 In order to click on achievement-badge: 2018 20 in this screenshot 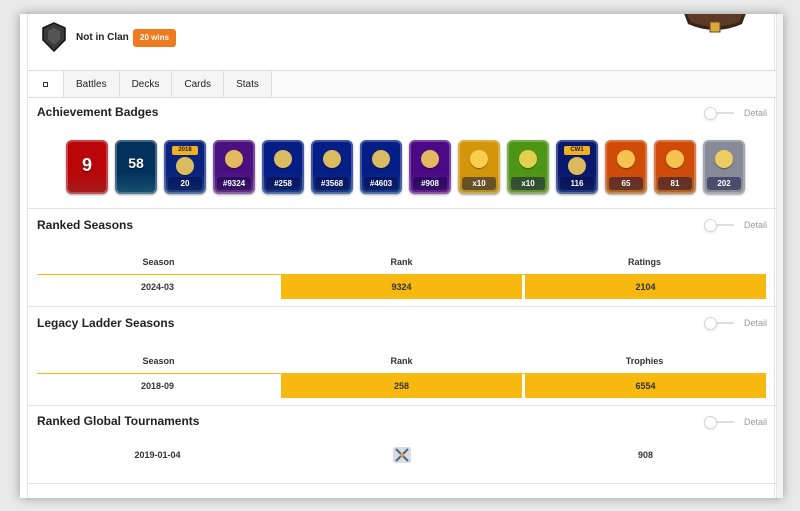, I will do `click(185, 167)`.